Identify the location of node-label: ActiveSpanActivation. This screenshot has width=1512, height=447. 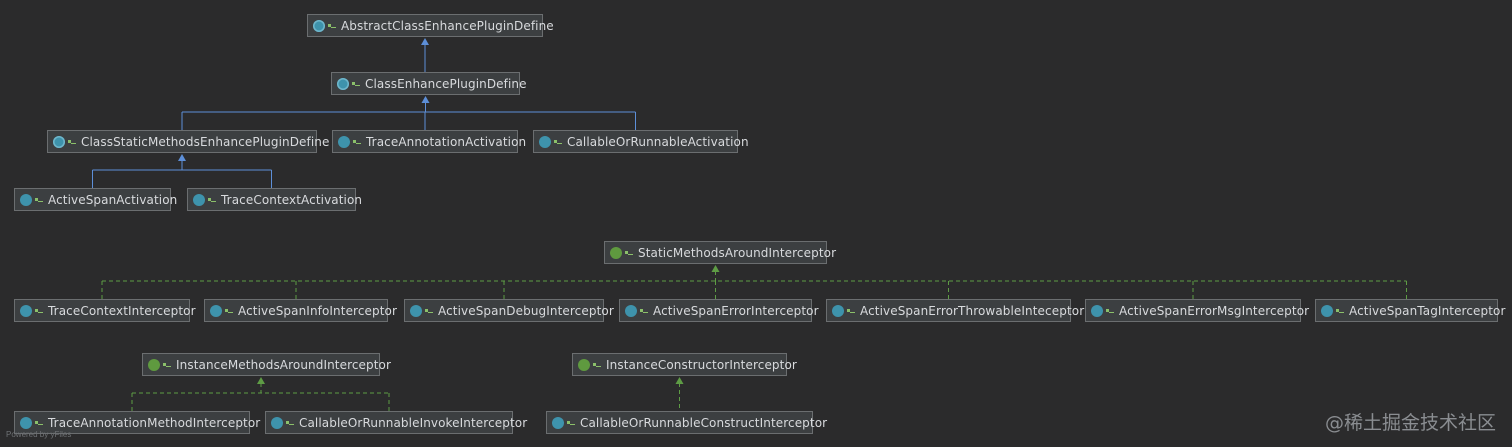
(113, 199).